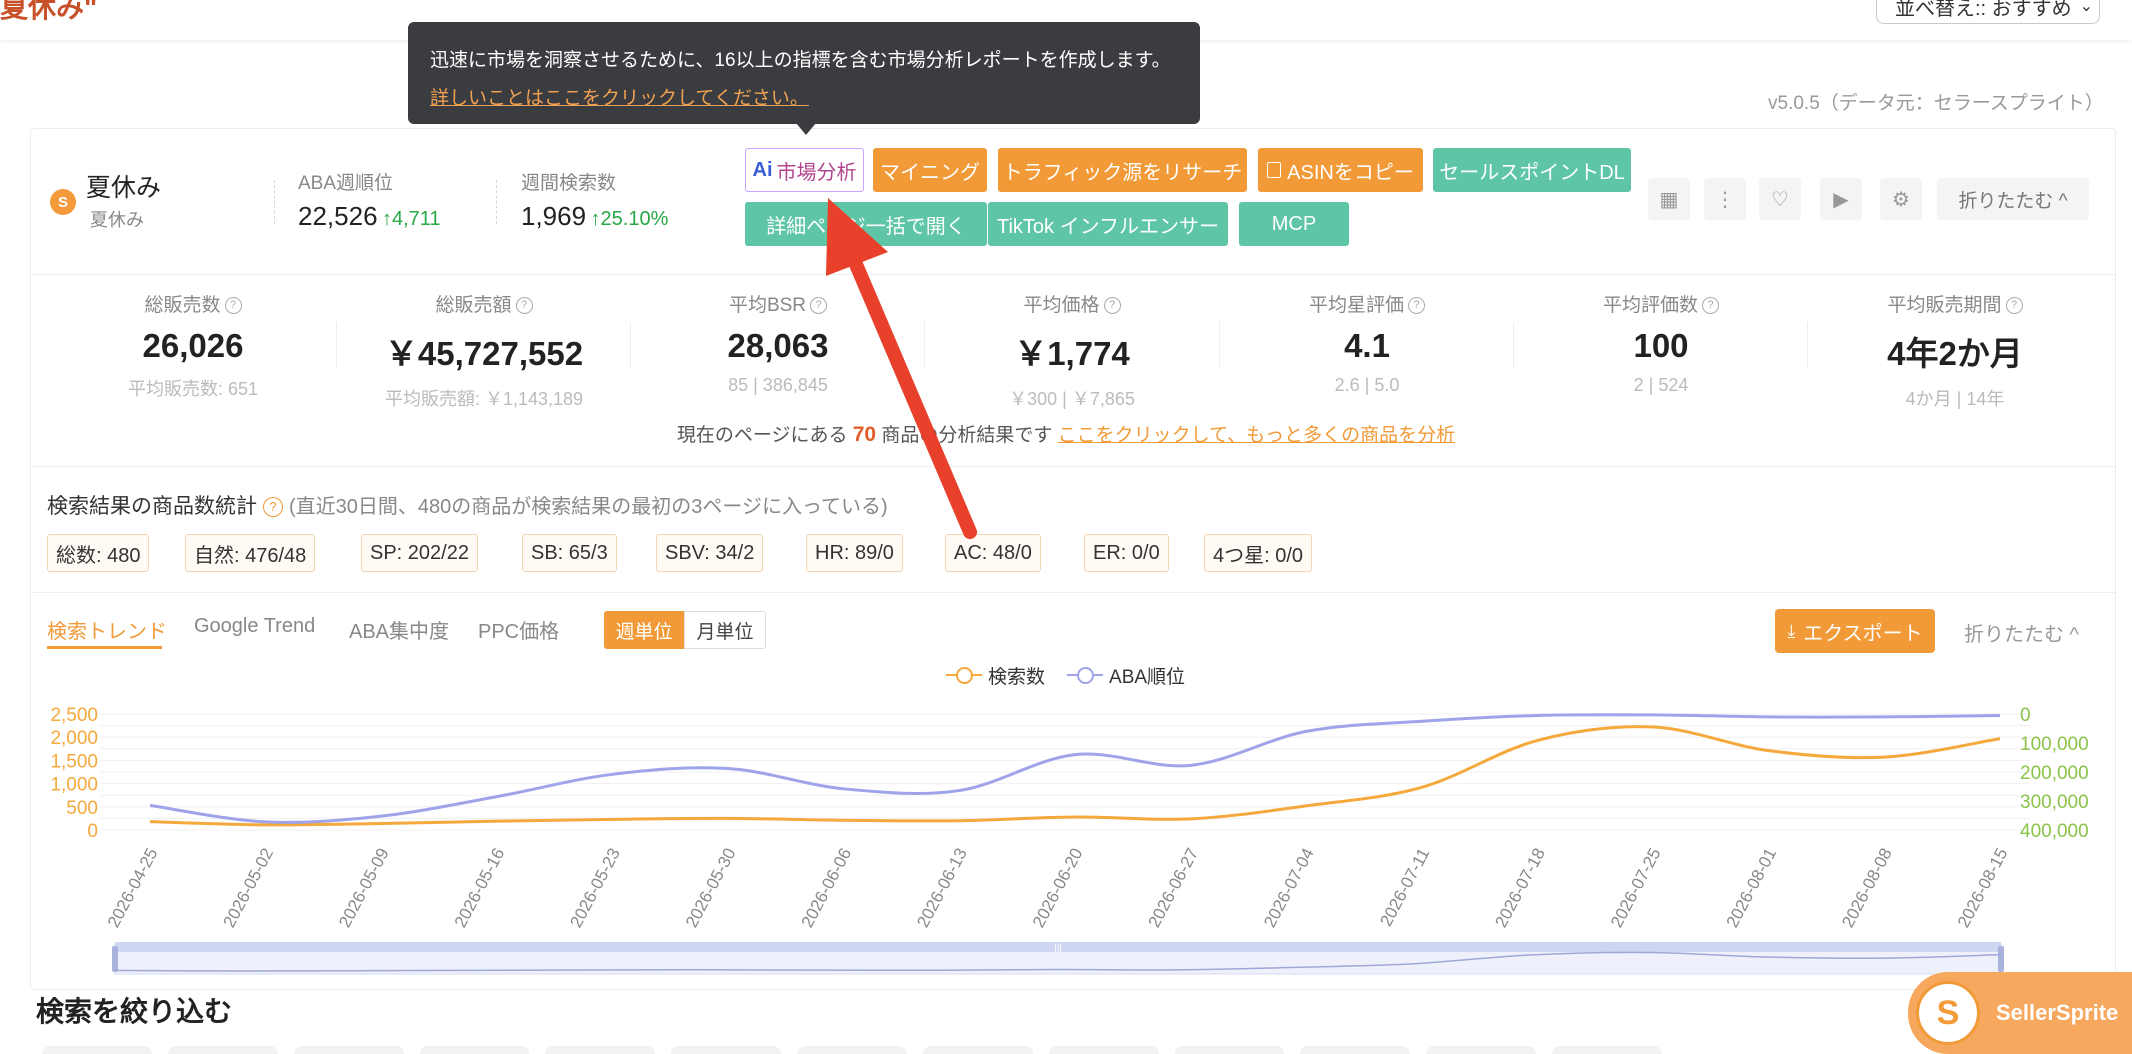  I want to click on x-axis-tick: 2026-08-15, so click(1983, 888).